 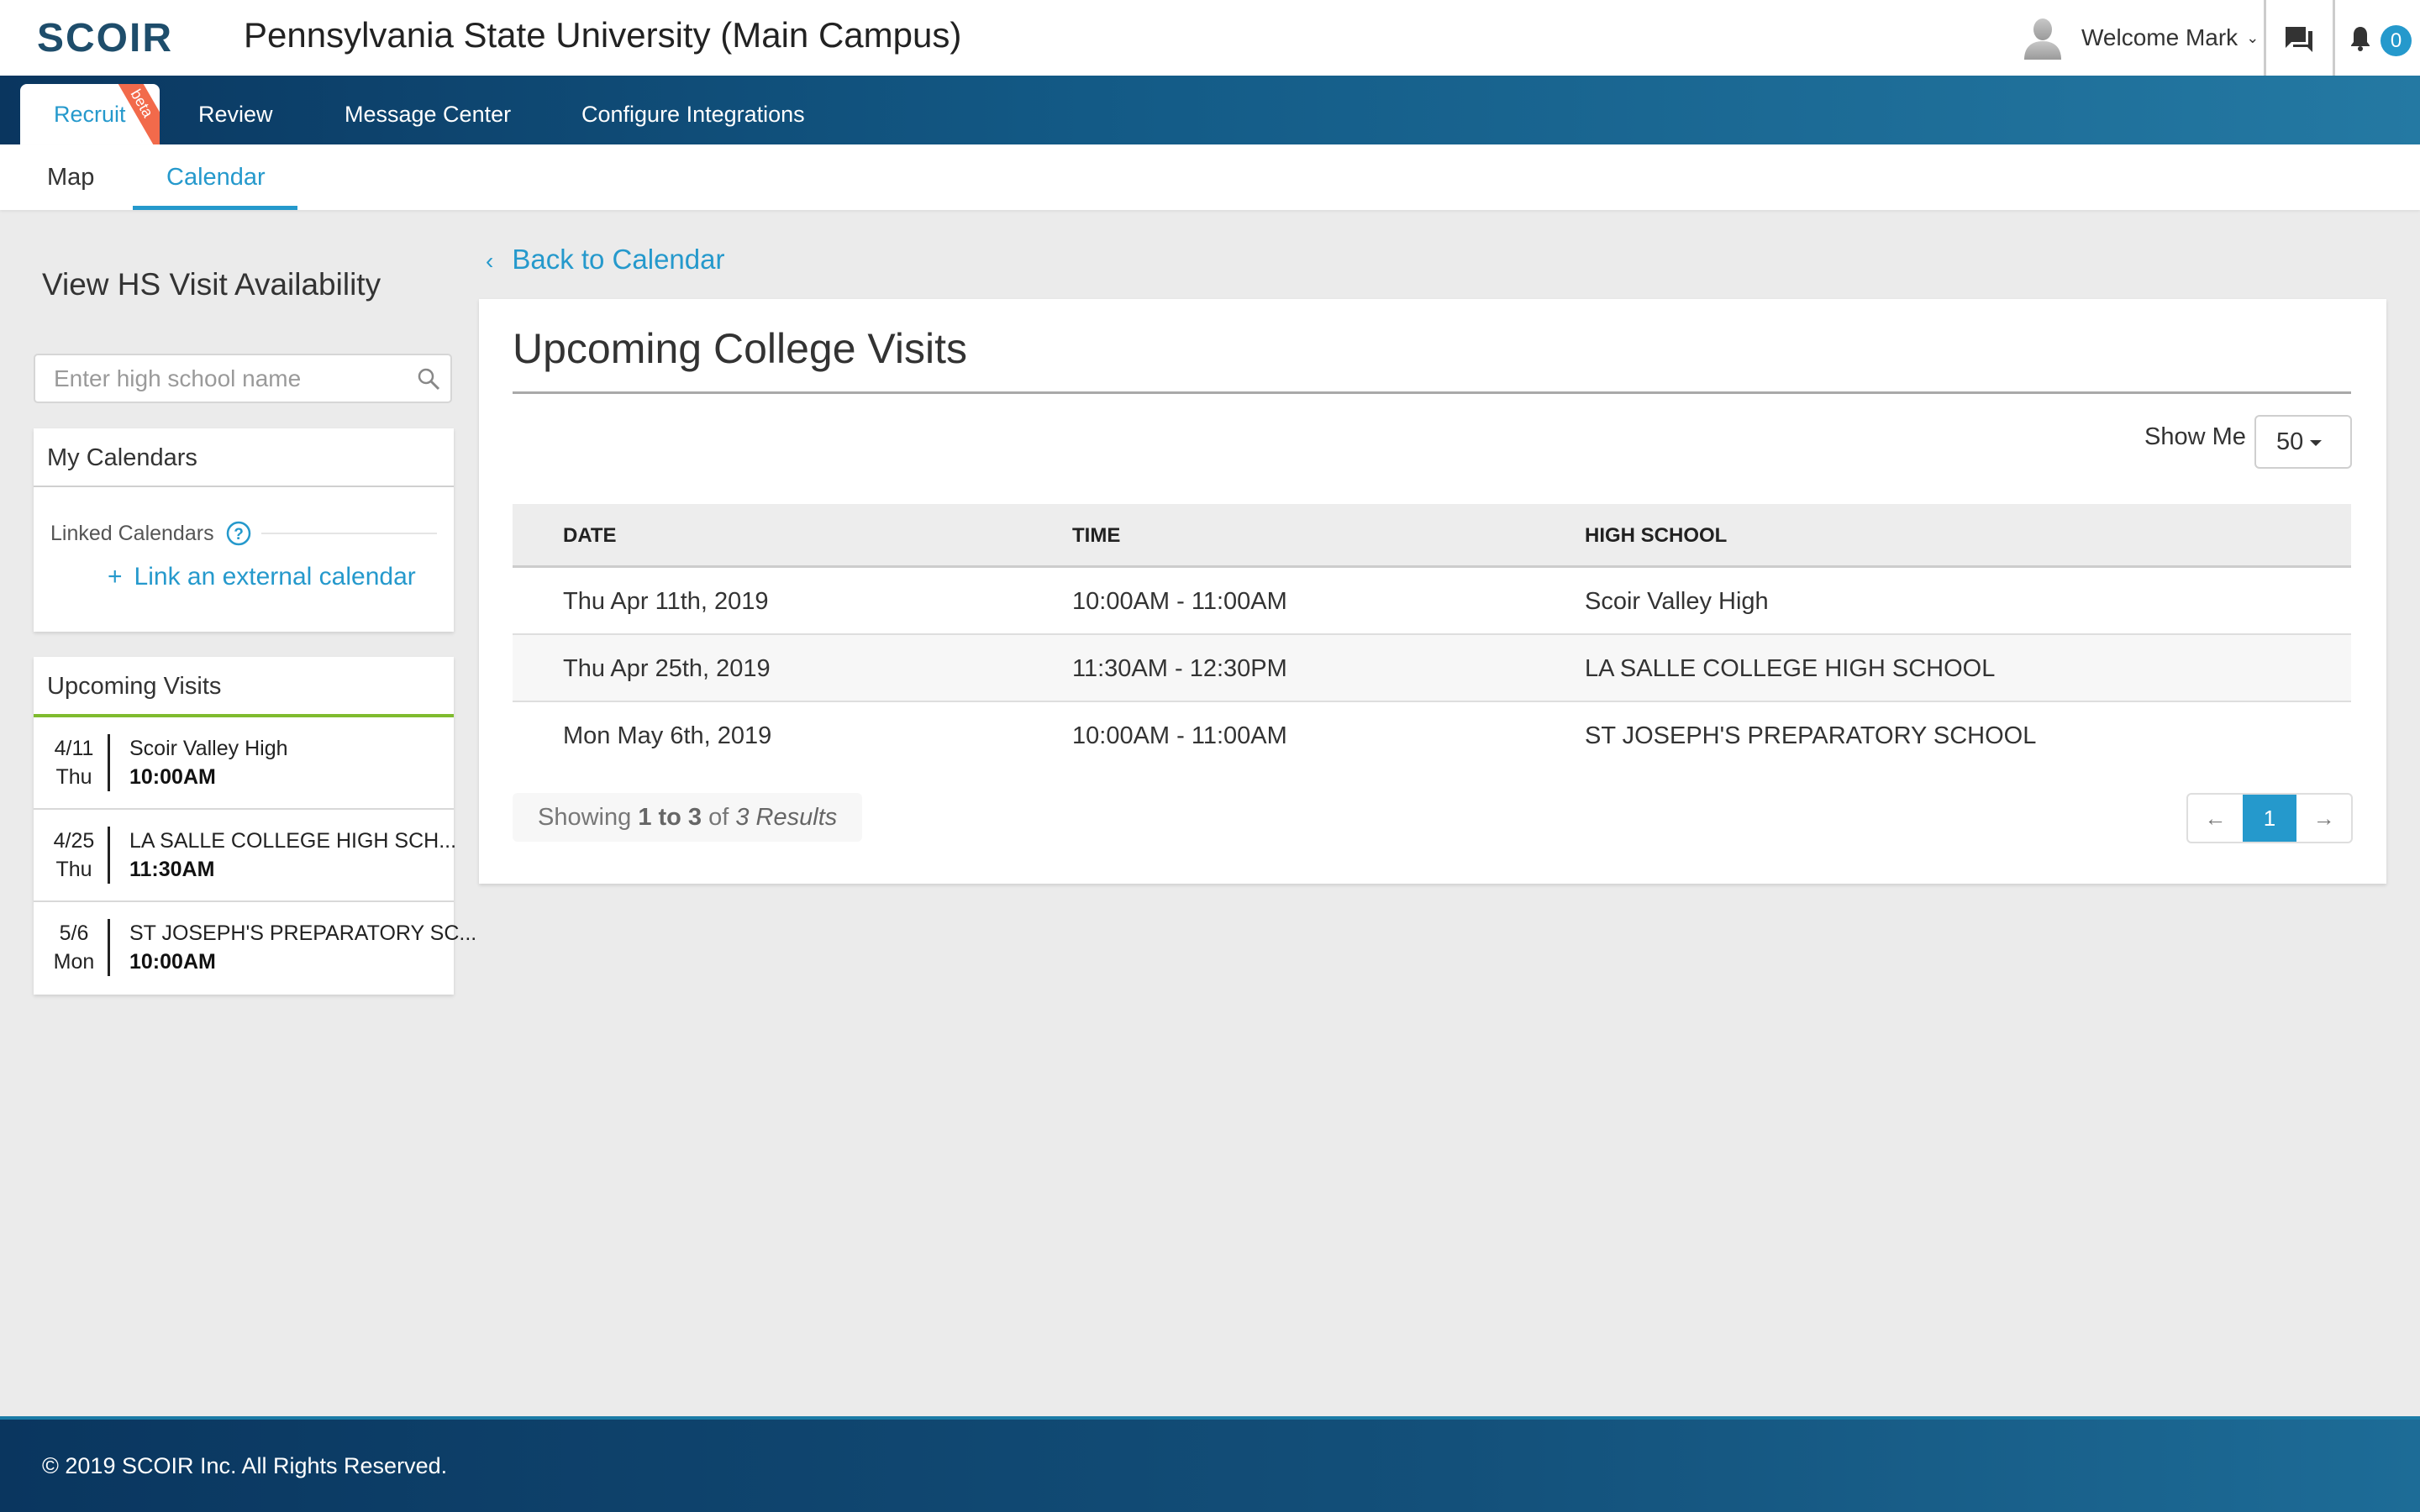 I want to click on next-page-button: →, so click(x=2324, y=818).